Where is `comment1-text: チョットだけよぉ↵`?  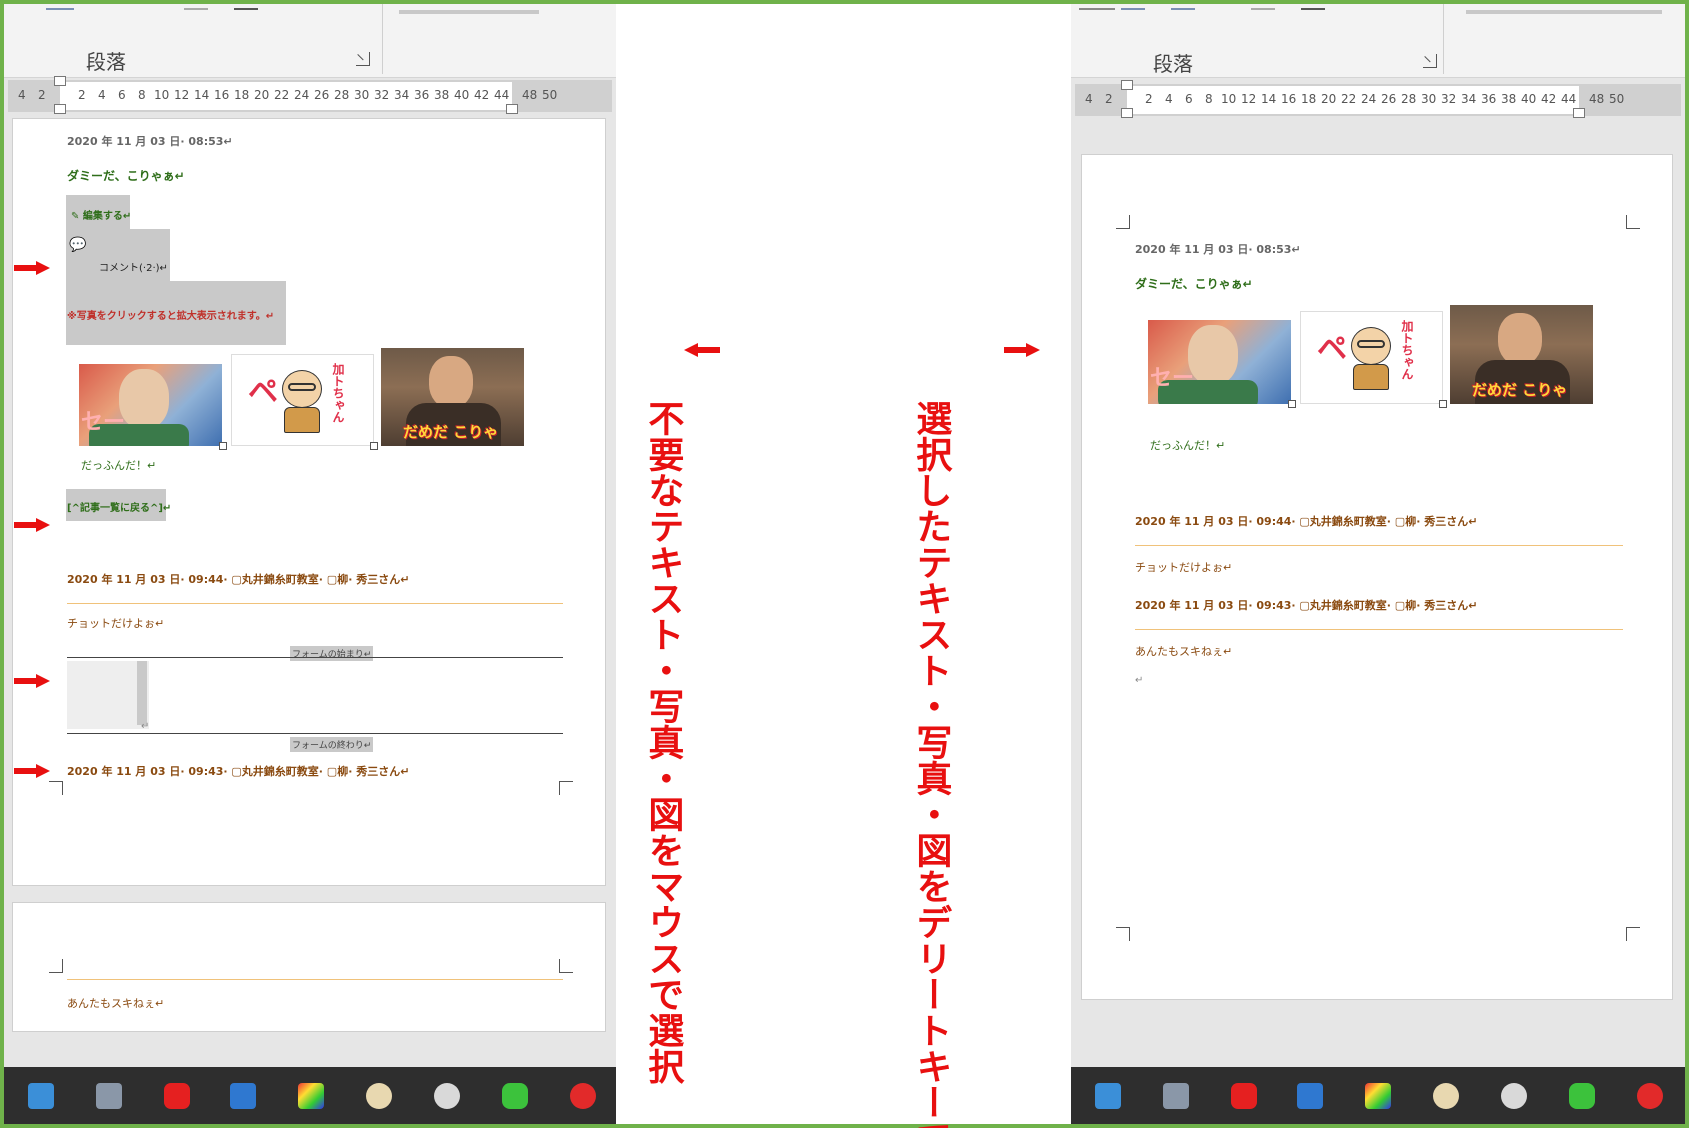 comment1-text: チョットだけよぉ↵ is located at coordinates (116, 623).